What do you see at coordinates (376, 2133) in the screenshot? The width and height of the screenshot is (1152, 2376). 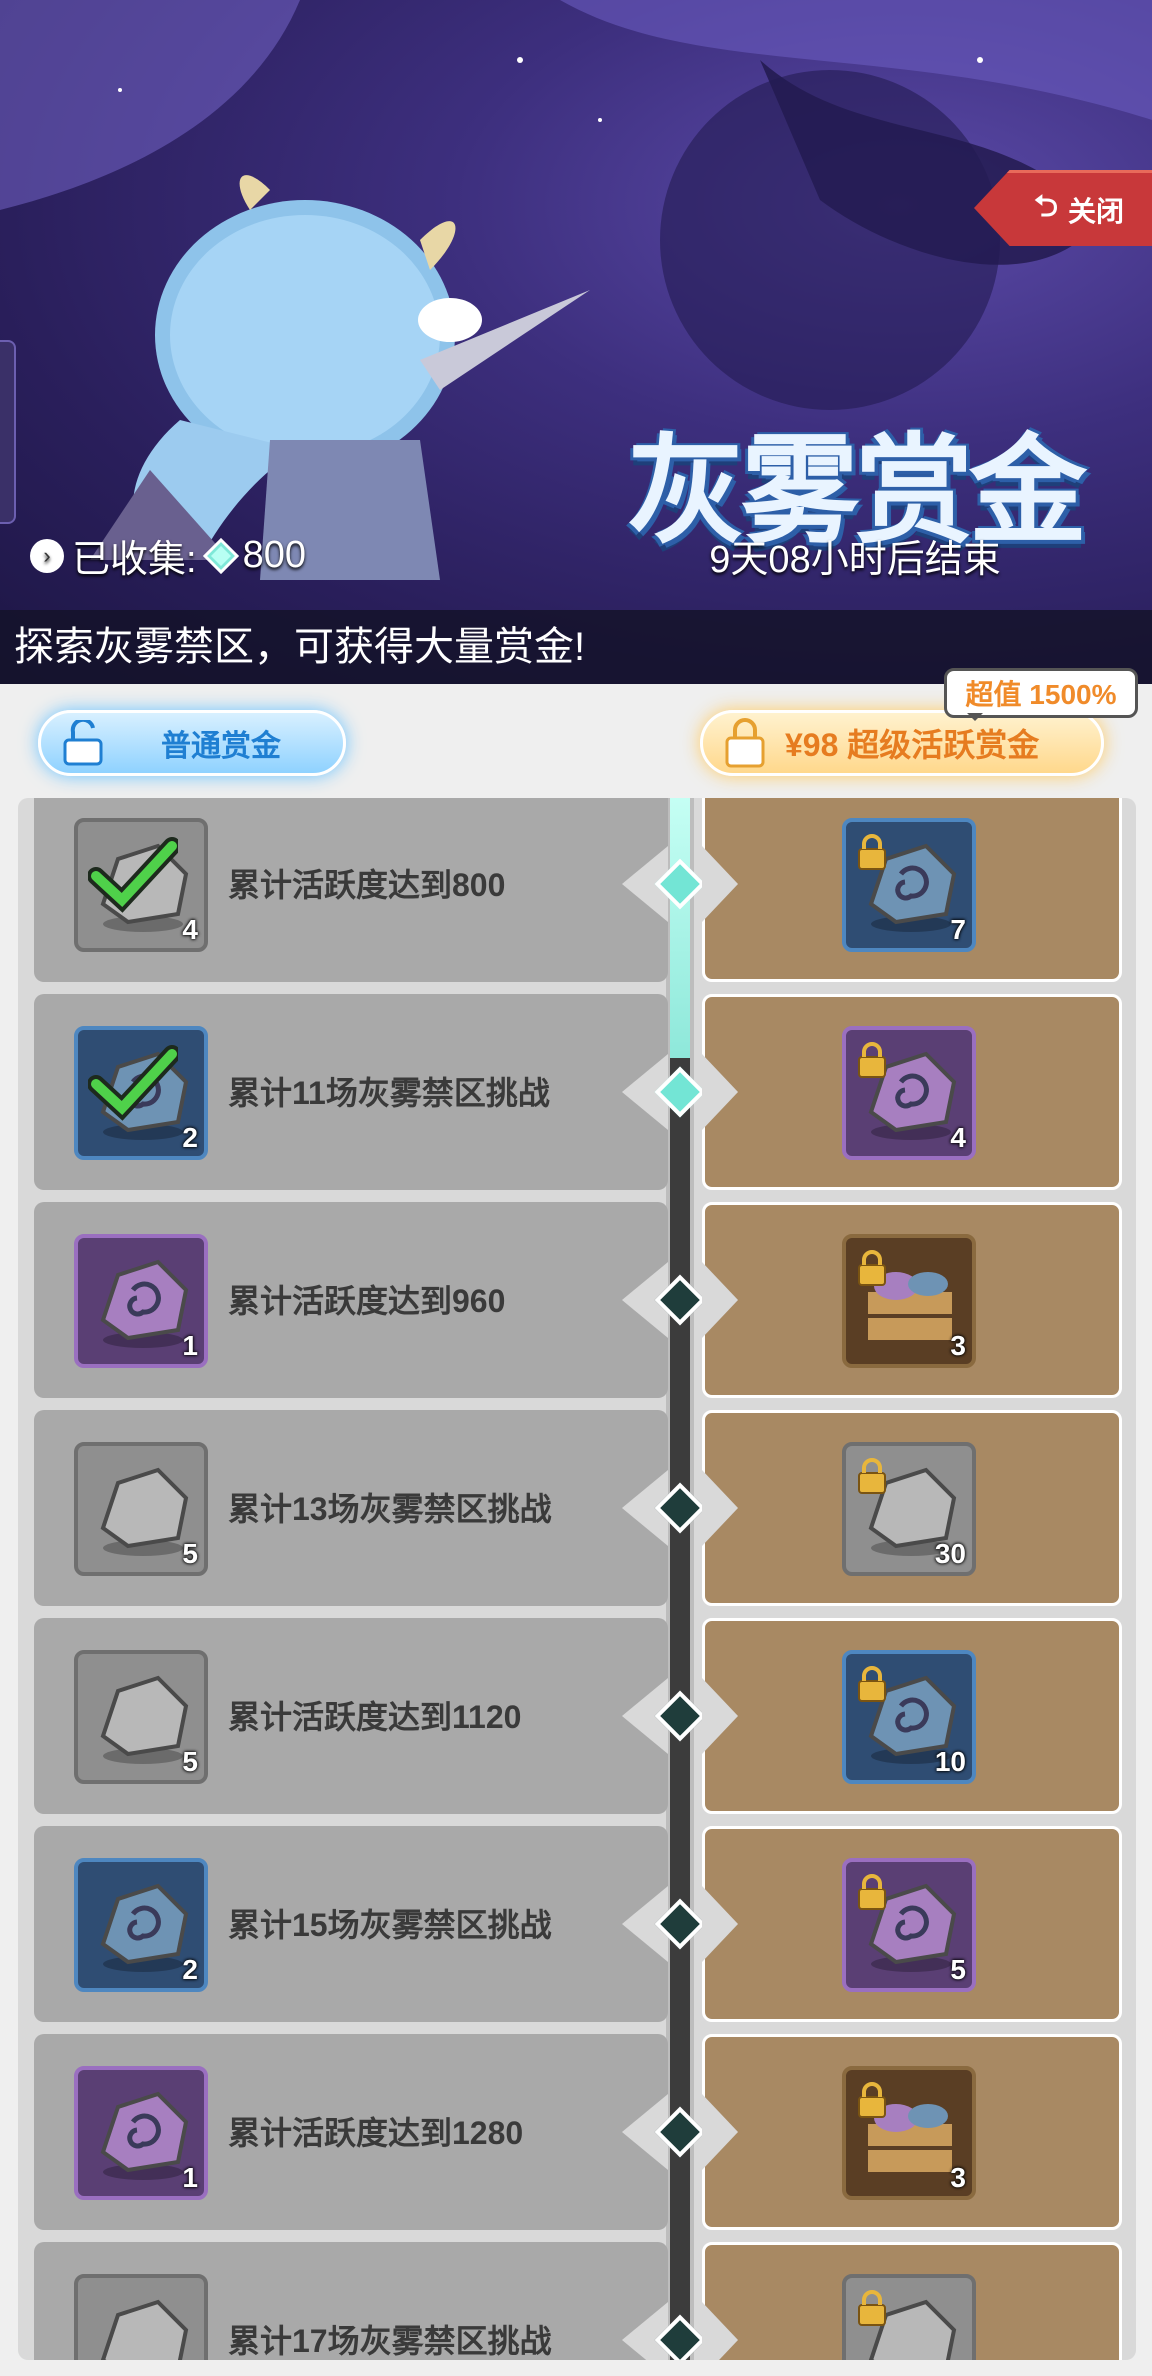 I see `task-label: 累计活跃度达到1280` at bounding box center [376, 2133].